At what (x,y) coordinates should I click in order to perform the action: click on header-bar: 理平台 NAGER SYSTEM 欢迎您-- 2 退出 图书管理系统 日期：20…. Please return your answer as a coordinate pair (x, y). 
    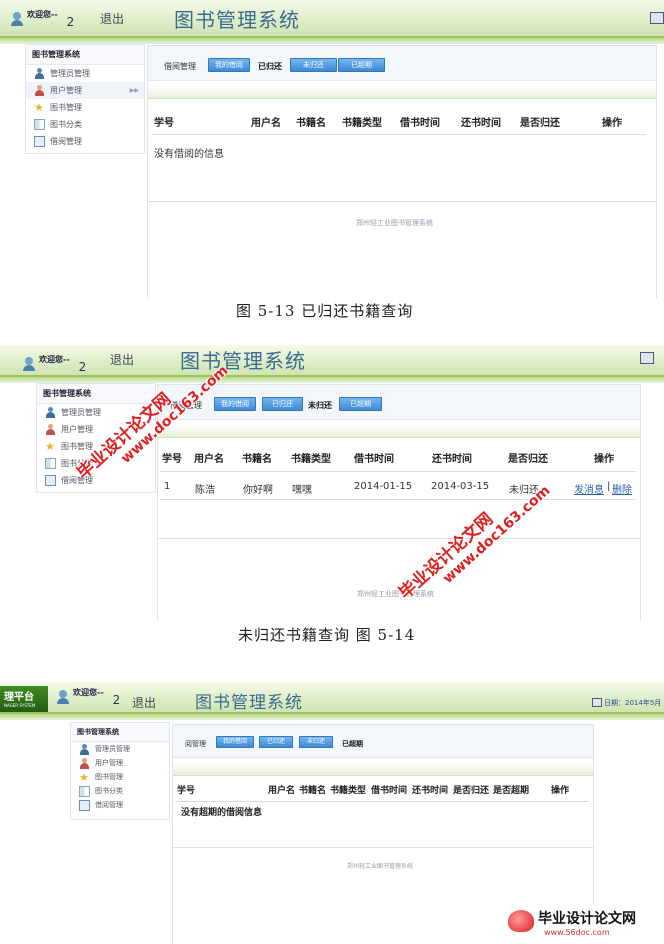
    Looking at the image, I should click on (332, 701).